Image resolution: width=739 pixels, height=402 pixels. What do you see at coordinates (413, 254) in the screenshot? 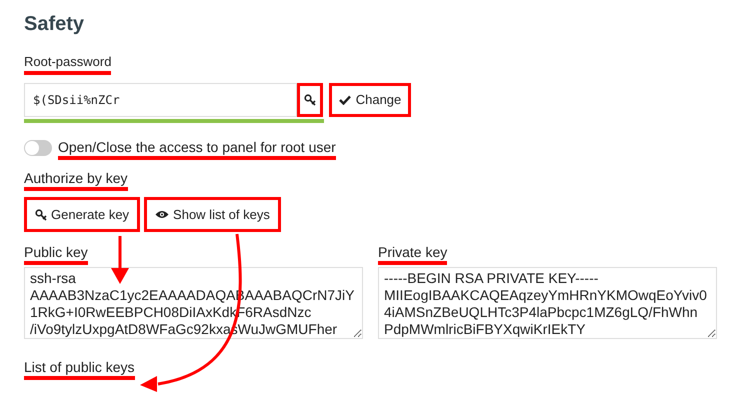
I see `field-label: Private key` at bounding box center [413, 254].